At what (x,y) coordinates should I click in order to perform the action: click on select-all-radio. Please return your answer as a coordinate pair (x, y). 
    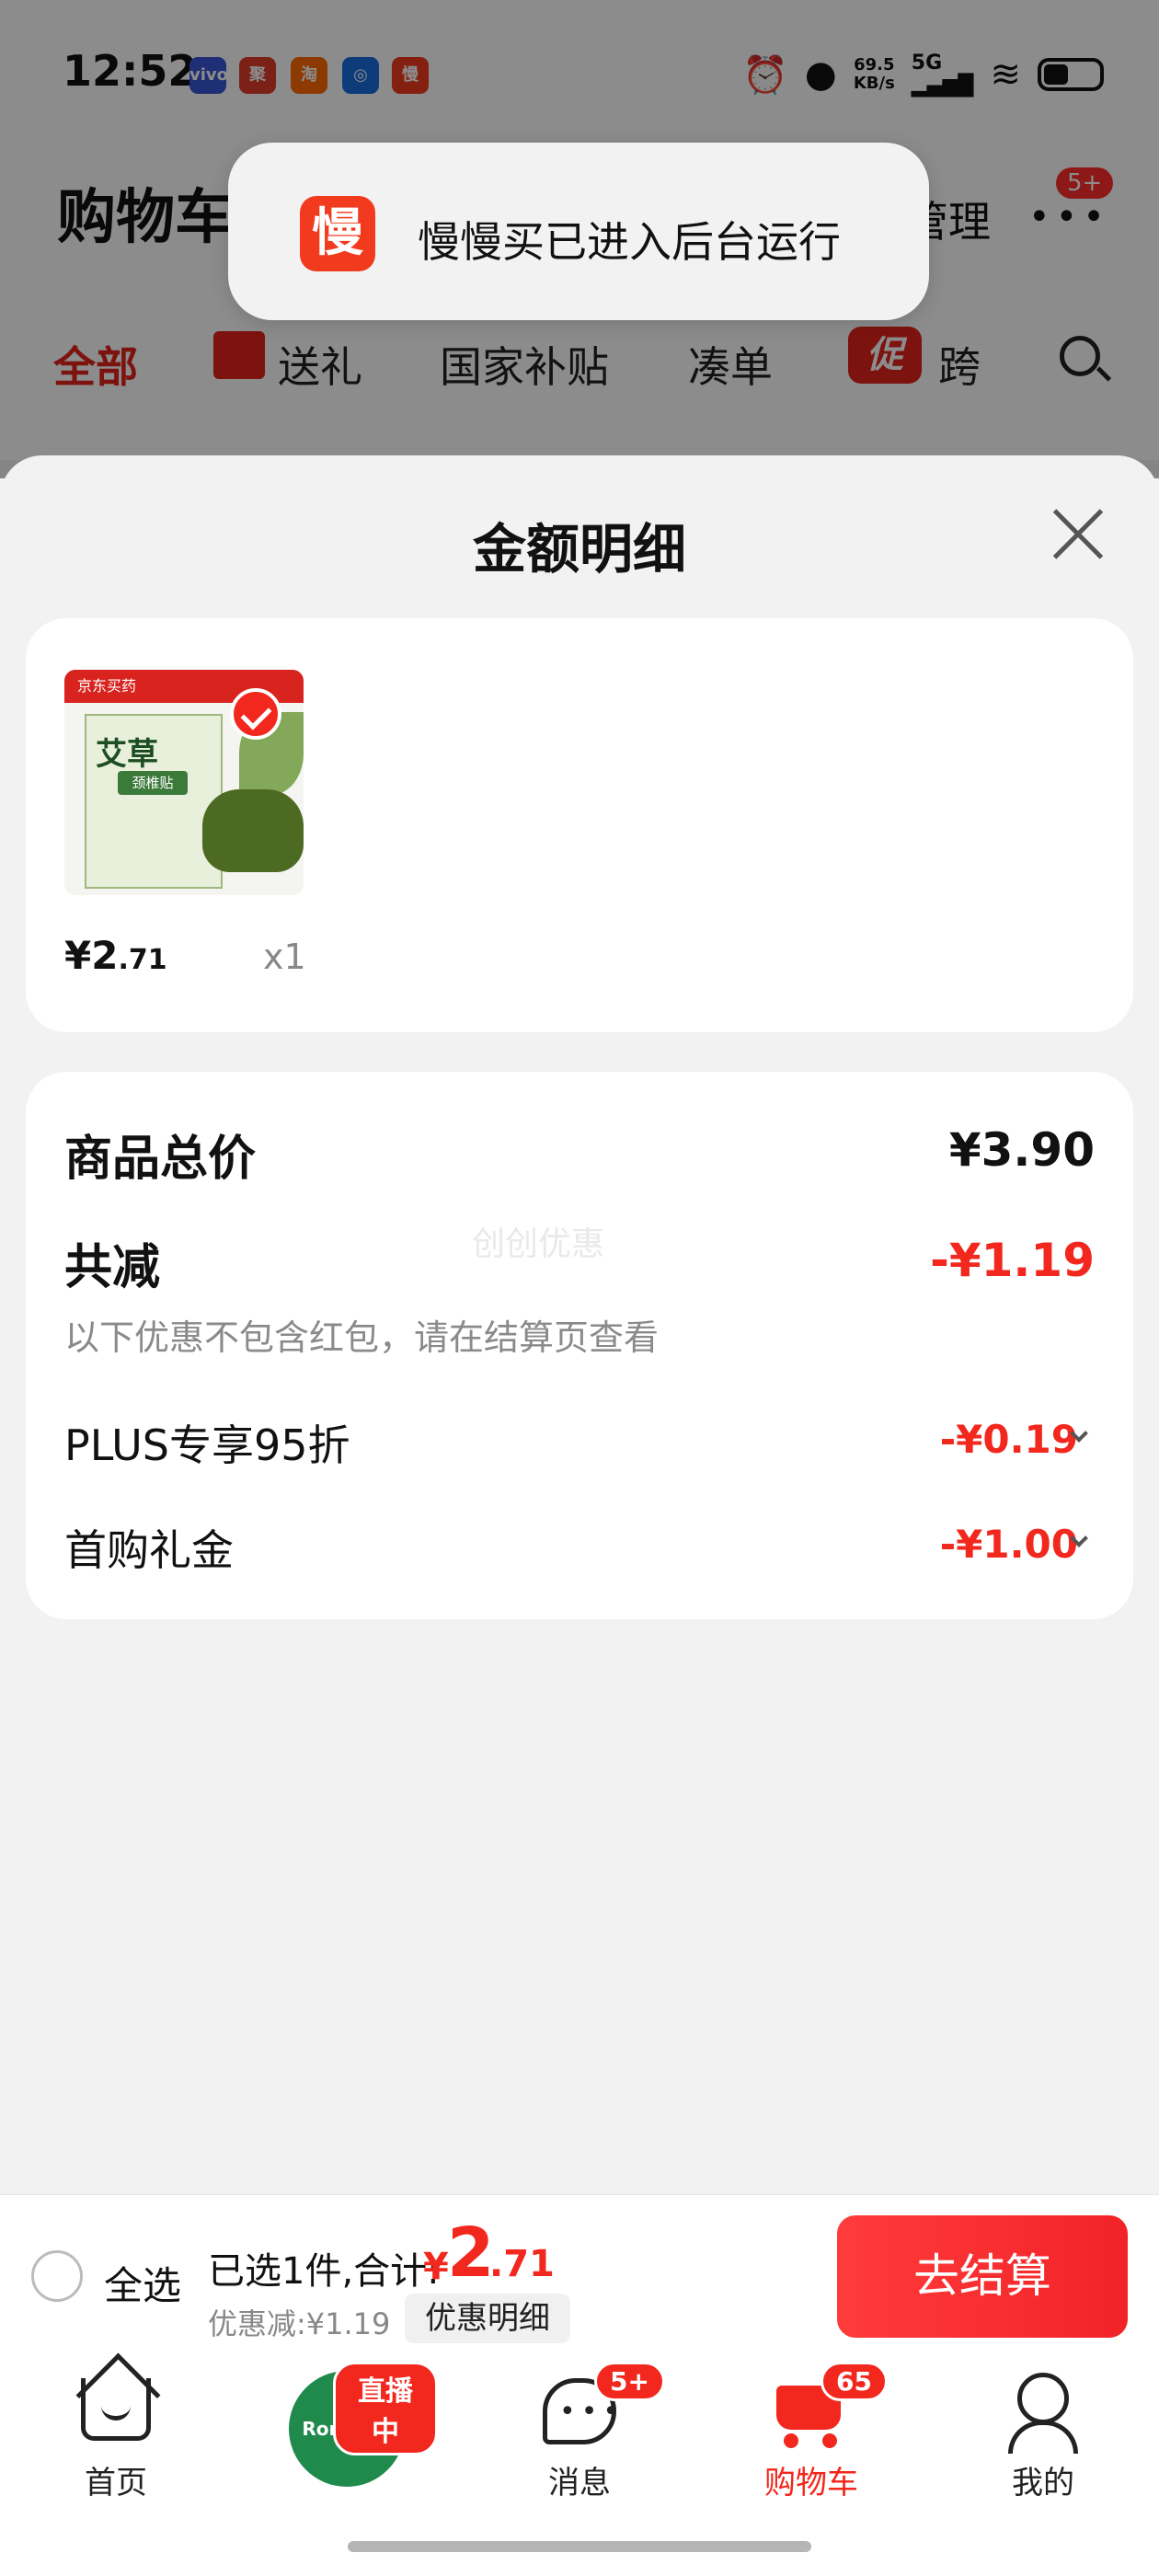
    Looking at the image, I should click on (57, 2276).